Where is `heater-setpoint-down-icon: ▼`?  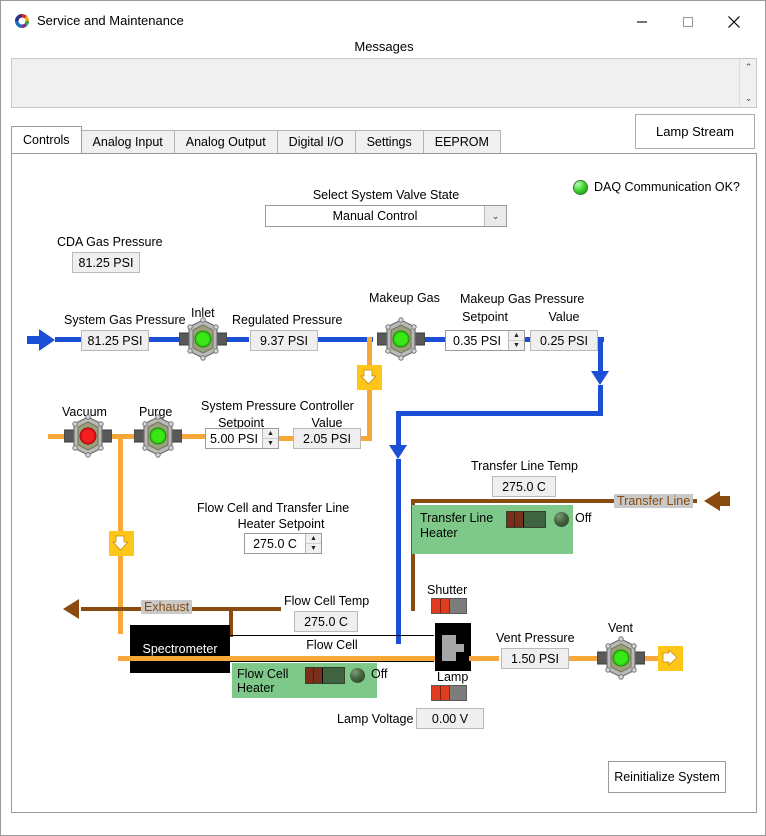 heater-setpoint-down-icon: ▼ is located at coordinates (313, 548).